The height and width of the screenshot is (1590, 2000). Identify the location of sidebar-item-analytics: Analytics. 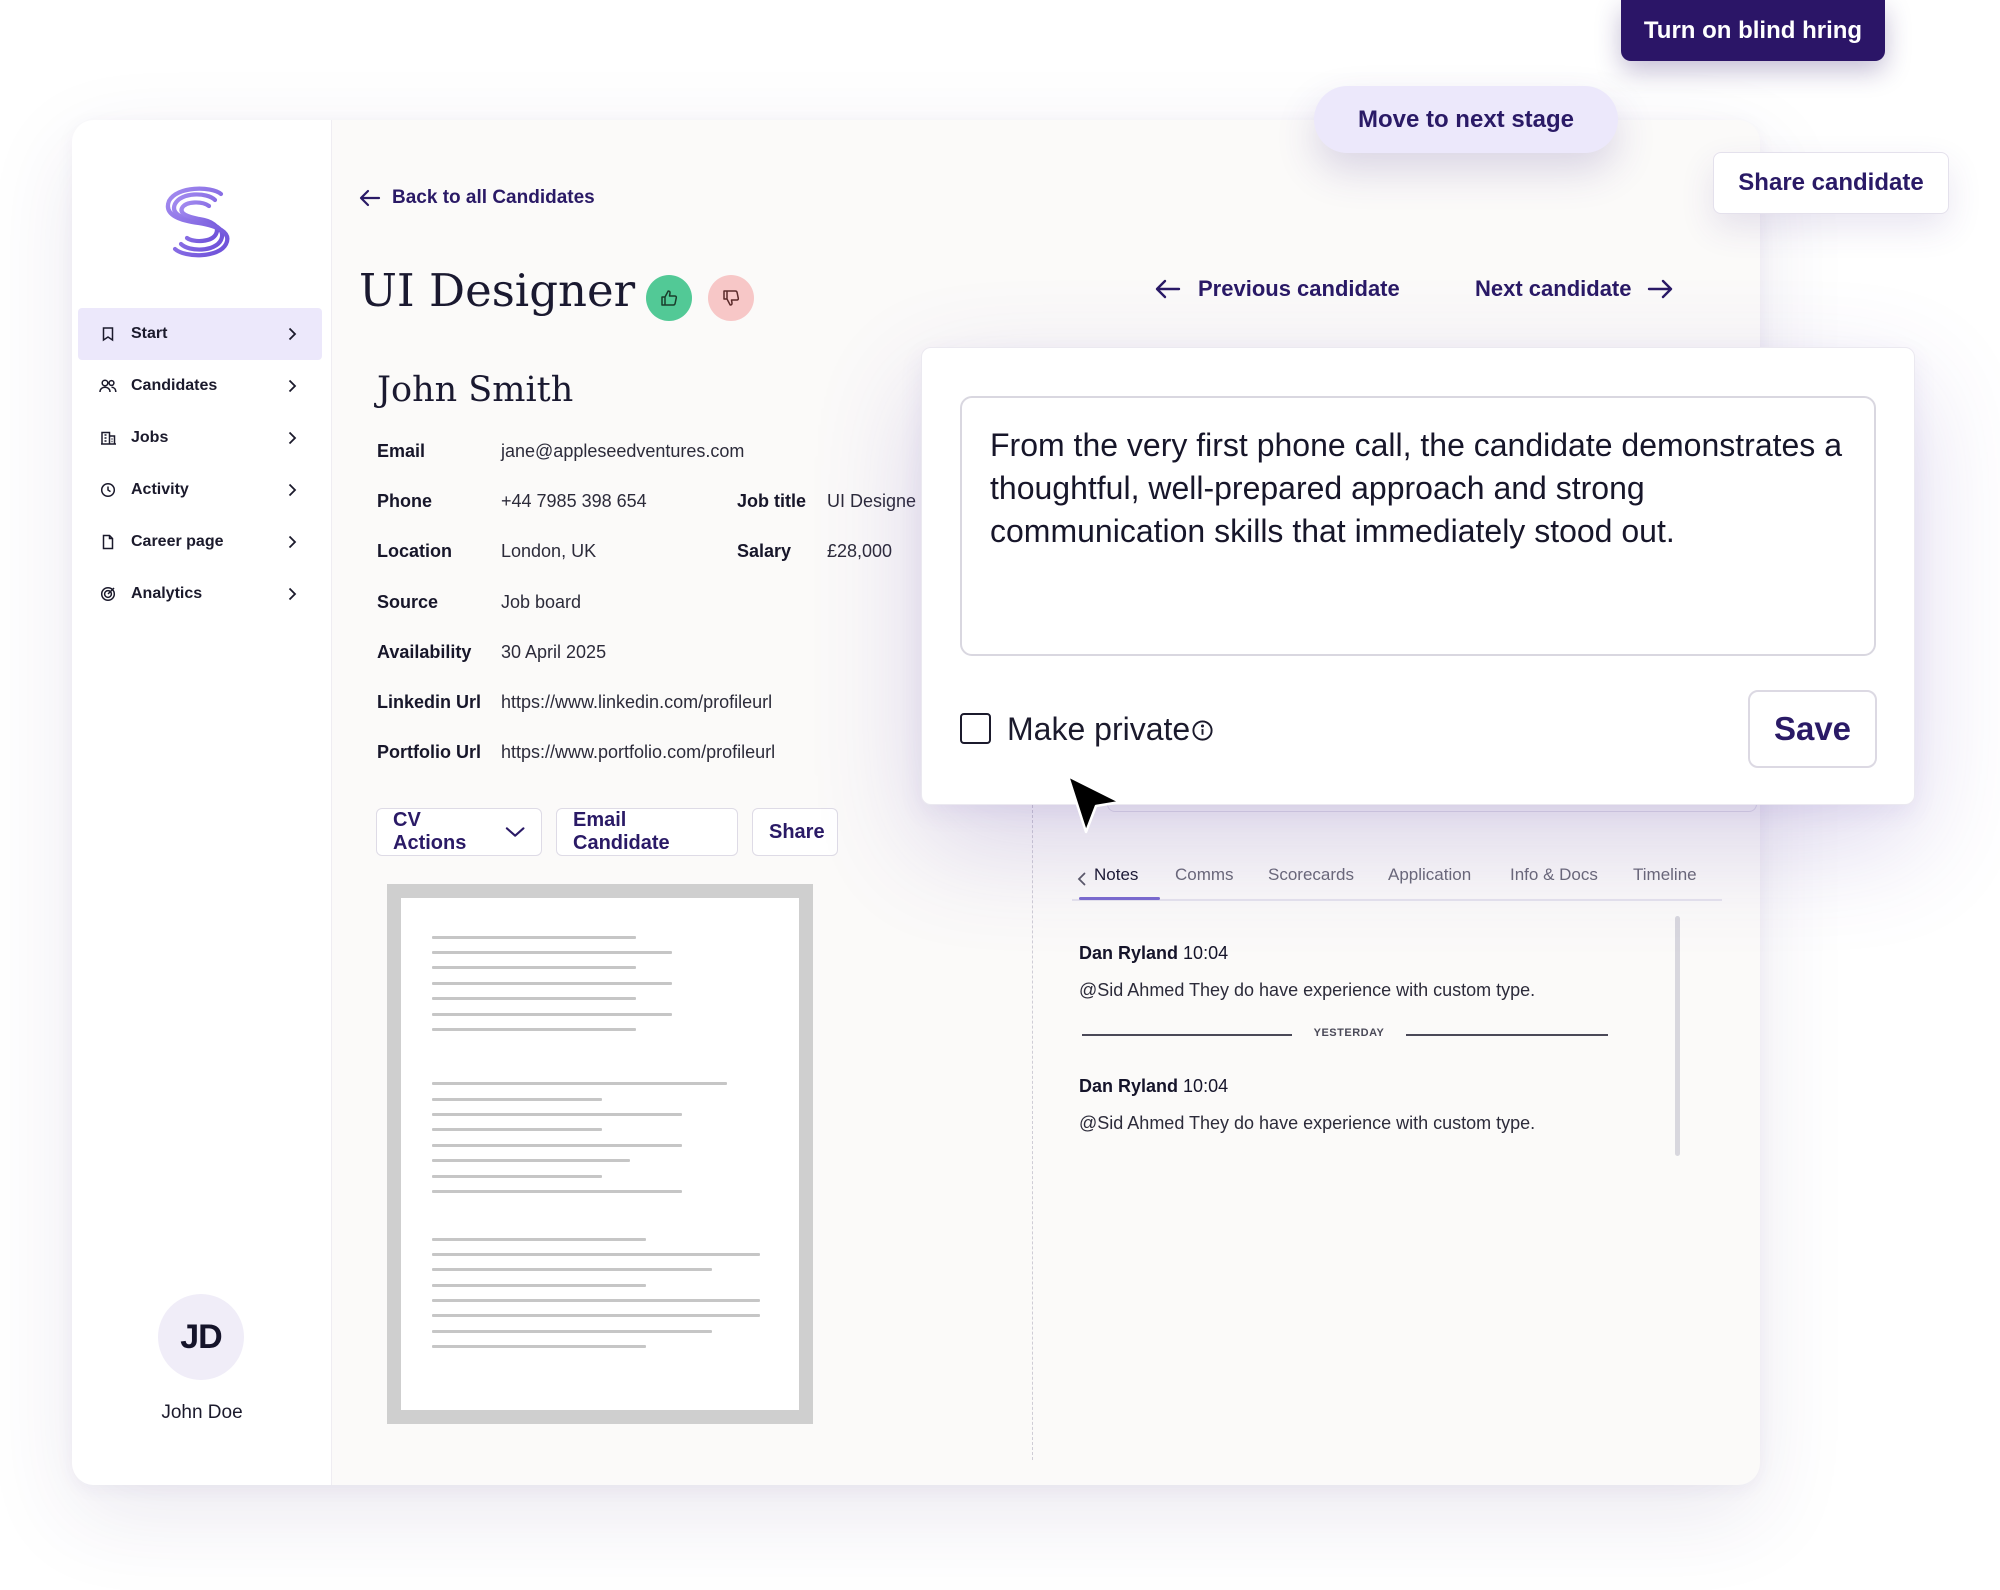
(200, 594).